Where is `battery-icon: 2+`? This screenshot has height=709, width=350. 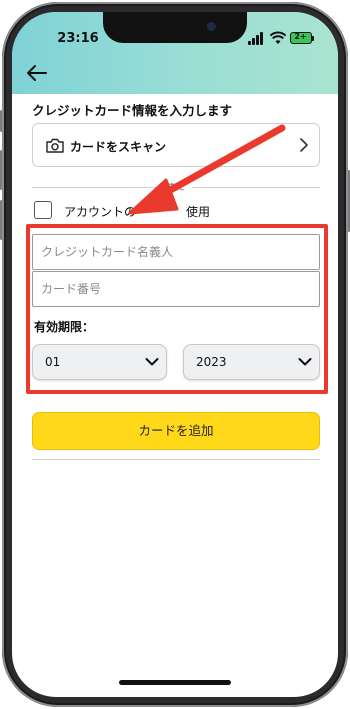
battery-icon: 2+ is located at coordinates (301, 38).